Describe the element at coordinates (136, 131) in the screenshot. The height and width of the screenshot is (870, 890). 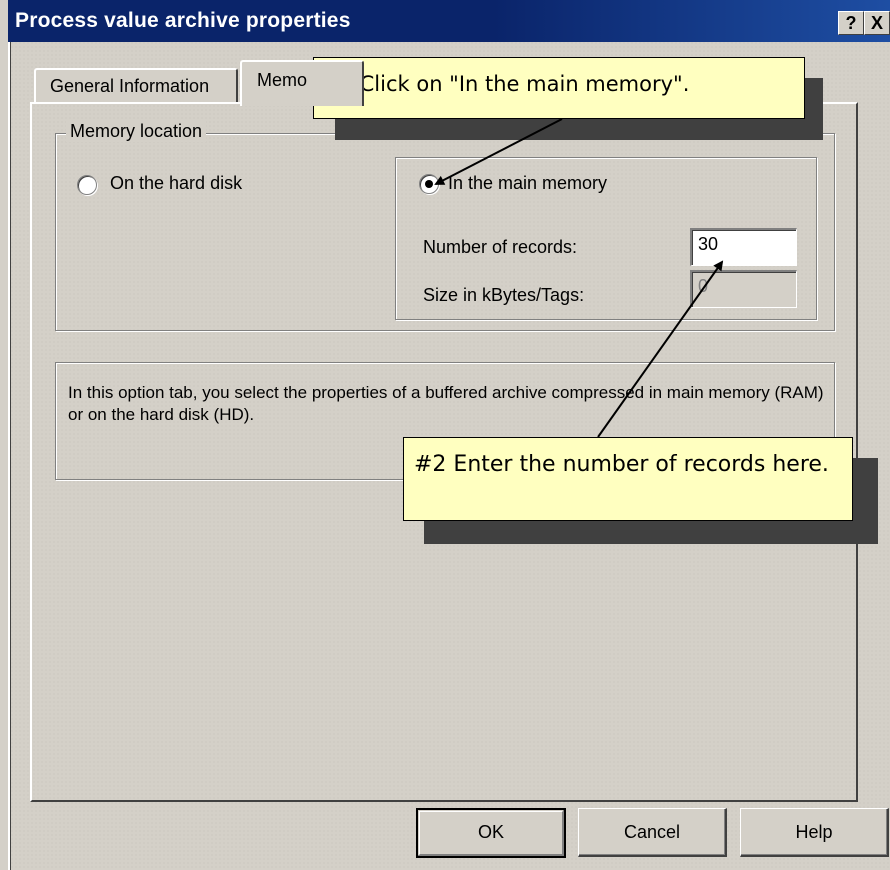
I see `memory-location-legend: Memory location` at that location.